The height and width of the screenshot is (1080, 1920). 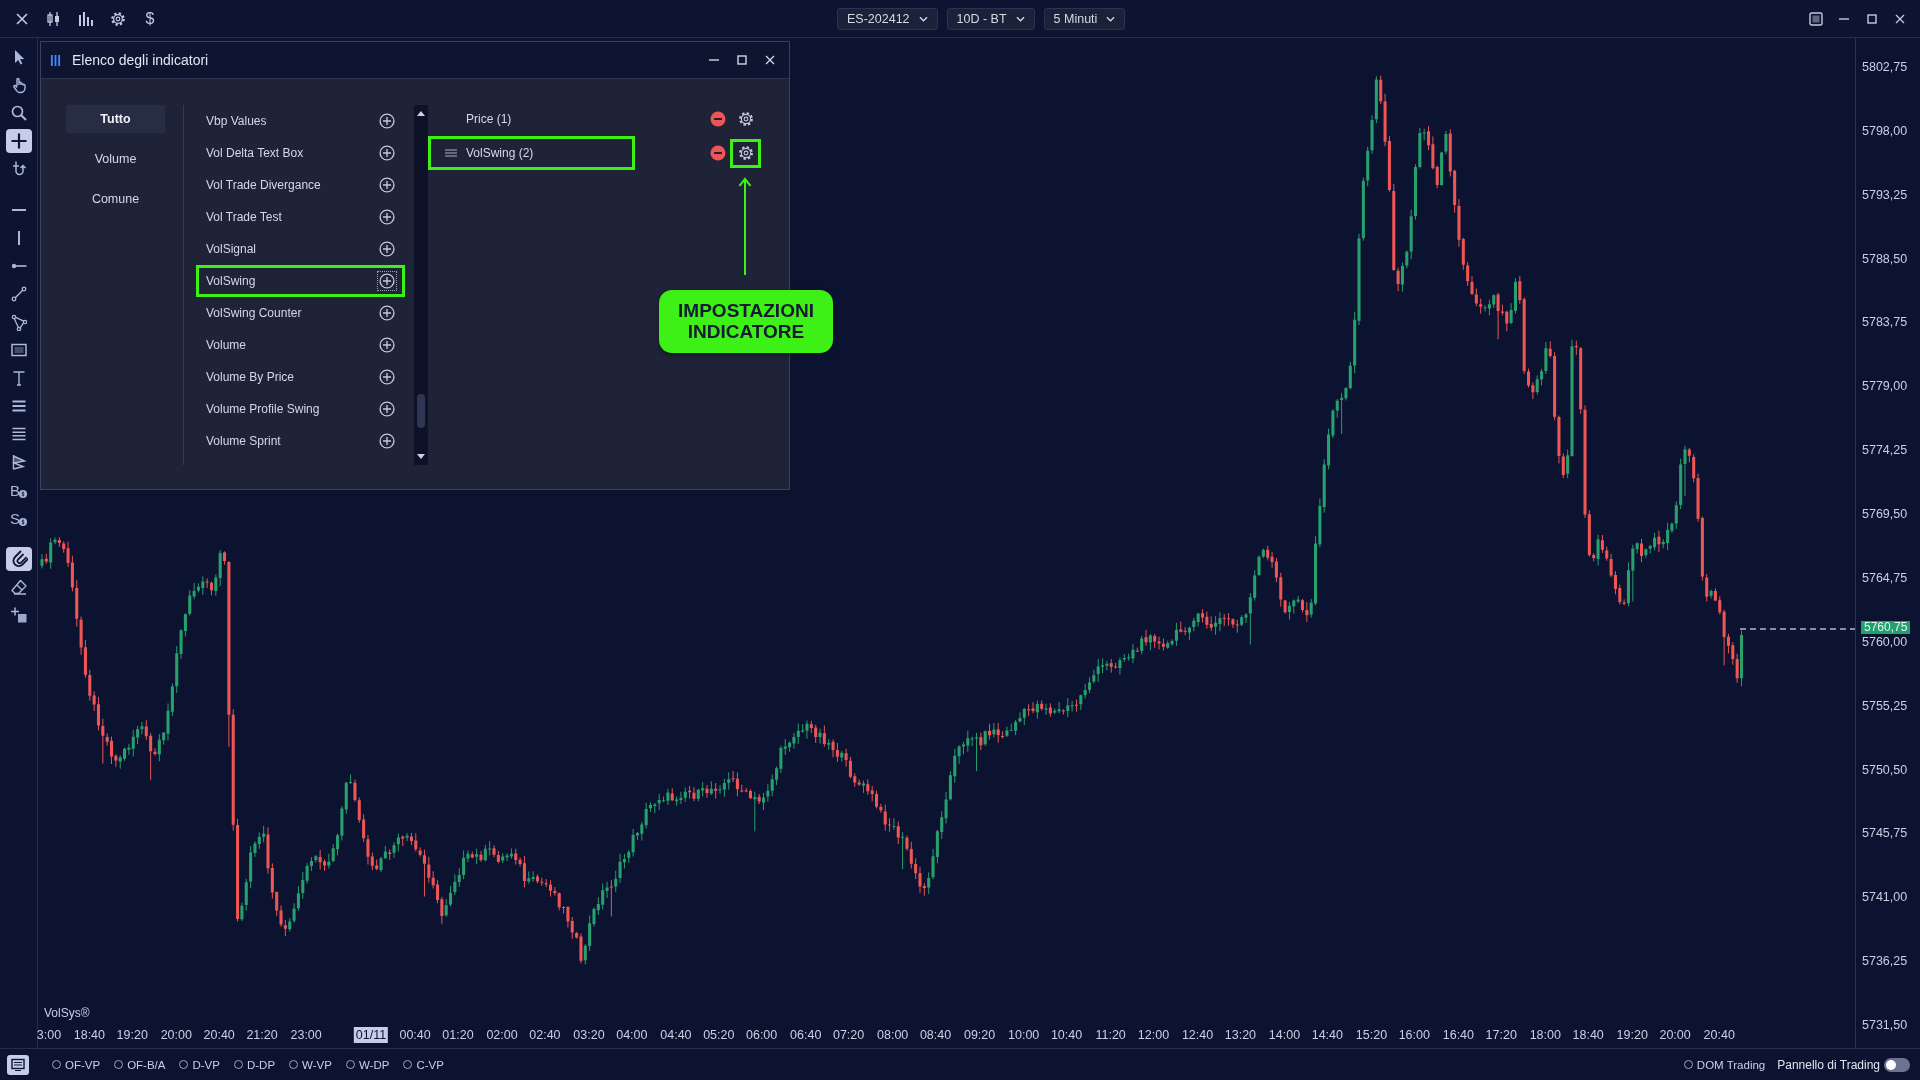 I want to click on selector-dropdown: 10D - BT, so click(x=990, y=18).